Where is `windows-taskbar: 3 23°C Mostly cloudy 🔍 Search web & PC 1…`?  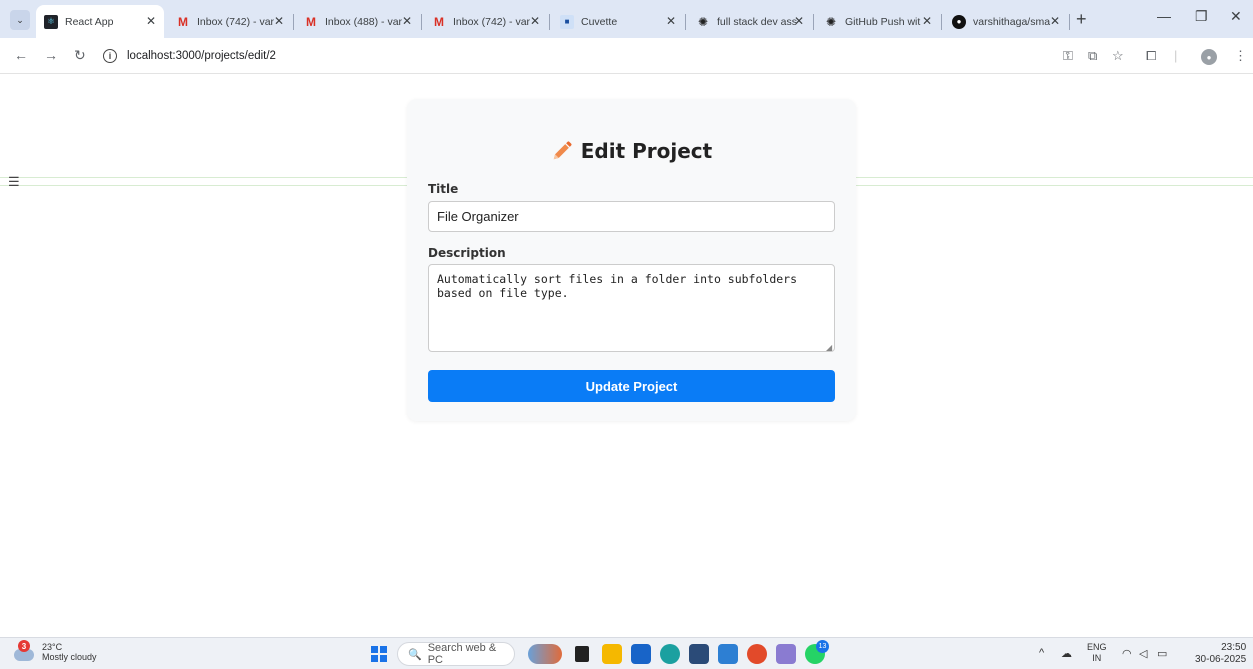
windows-taskbar: 3 23°C Mostly cloudy 🔍 Search web & PC 1… is located at coordinates (626, 653).